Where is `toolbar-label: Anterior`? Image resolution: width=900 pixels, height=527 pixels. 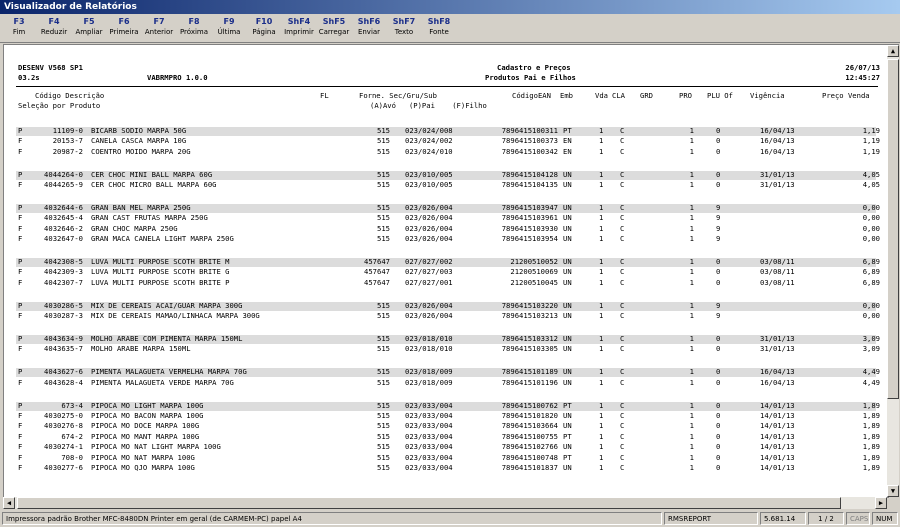 toolbar-label: Anterior is located at coordinates (159, 32).